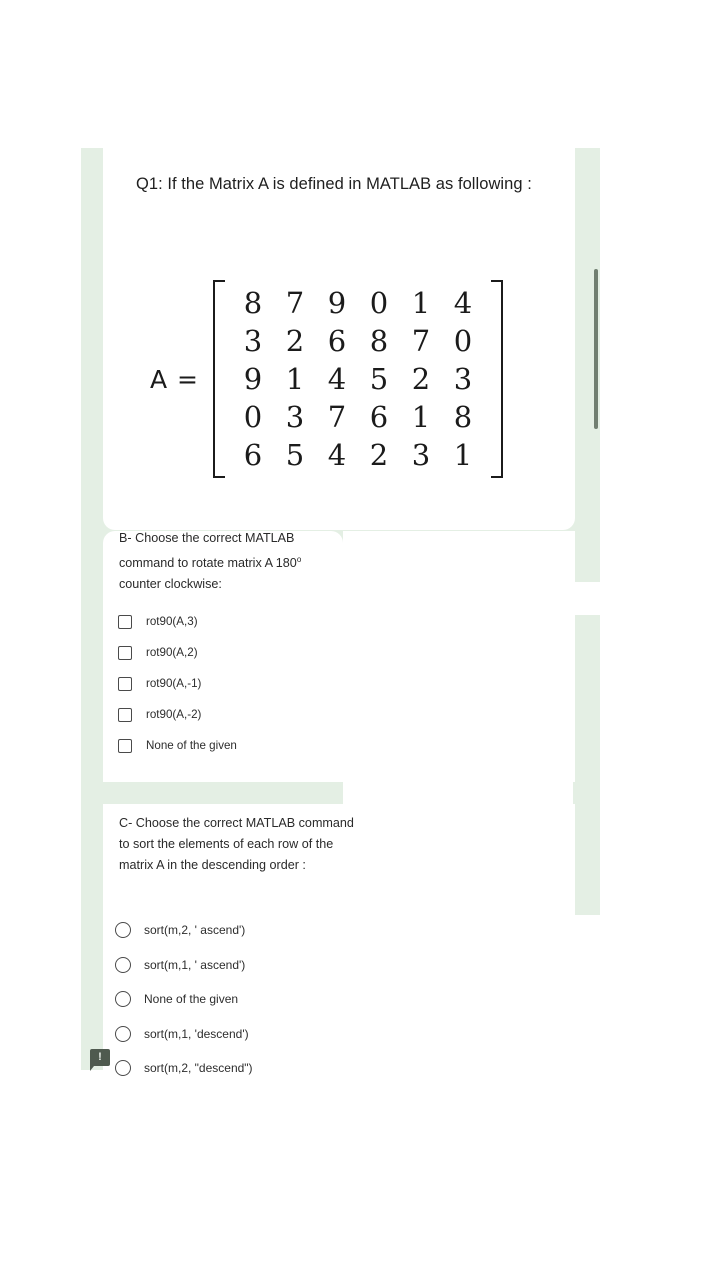 The width and height of the screenshot is (720, 1280). Describe the element at coordinates (172, 621) in the screenshot. I see `option-label: rot90(A,3)` at that location.